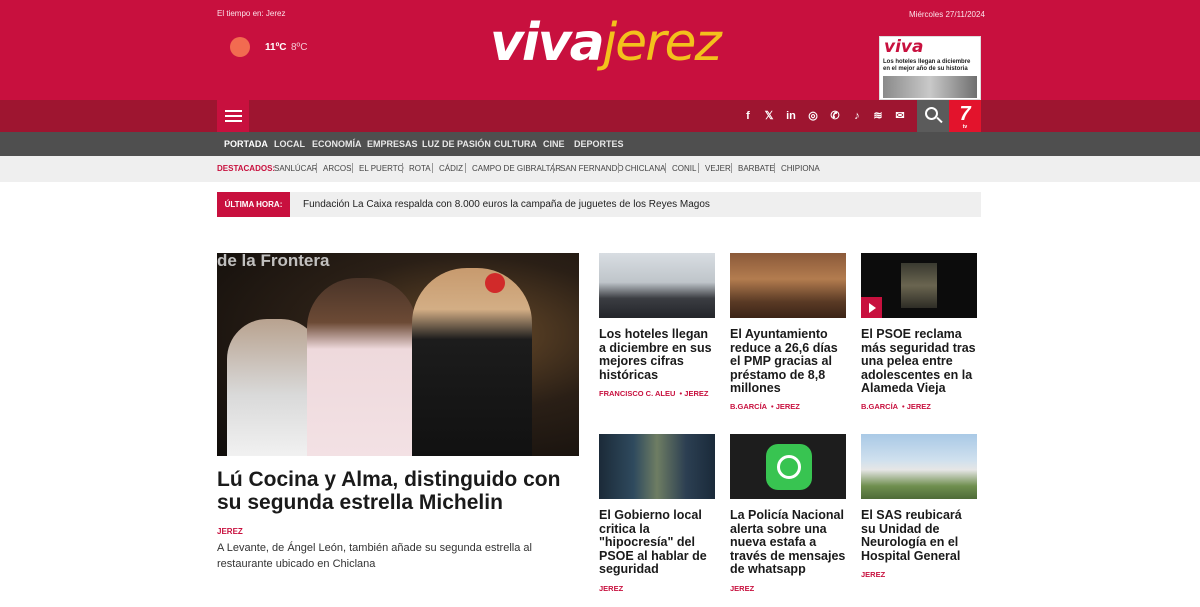 This screenshot has width=1200, height=607. I want to click on seven-tv-logo: 7 tv, so click(965, 116).